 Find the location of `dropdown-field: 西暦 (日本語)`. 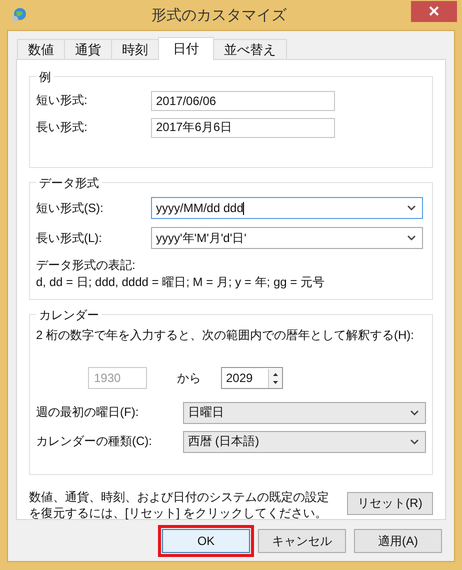

dropdown-field: 西暦 (日本語) is located at coordinates (304, 441).